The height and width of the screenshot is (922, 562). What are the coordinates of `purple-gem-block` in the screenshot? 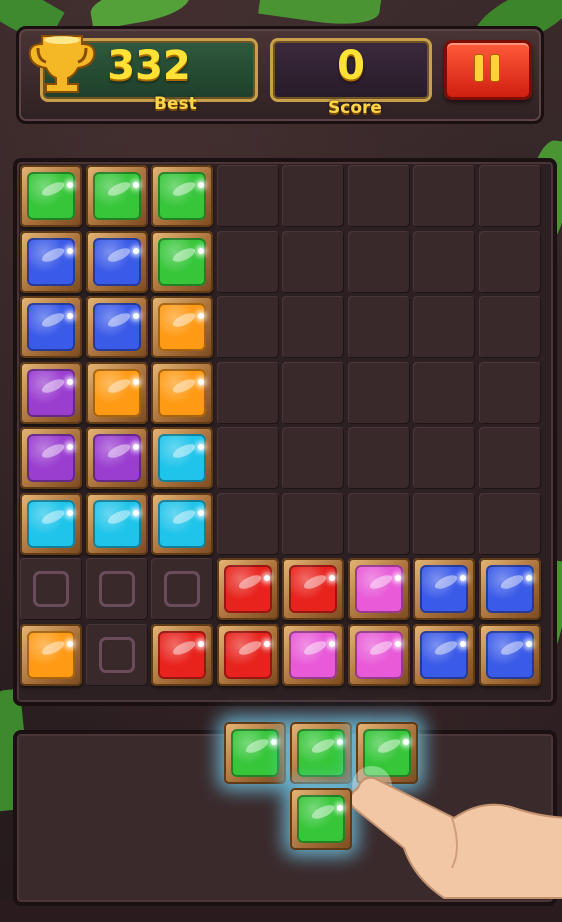 It's located at (51, 392).